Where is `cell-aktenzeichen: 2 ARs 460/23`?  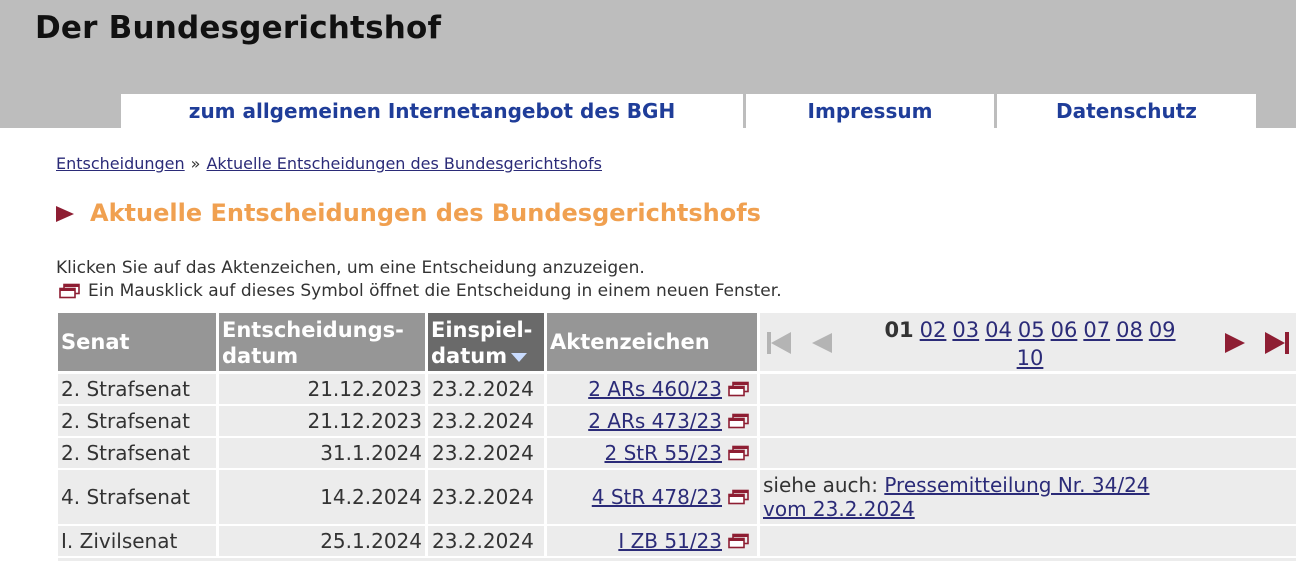
cell-aktenzeichen: 2 ARs 460/23 is located at coordinates (652, 389).